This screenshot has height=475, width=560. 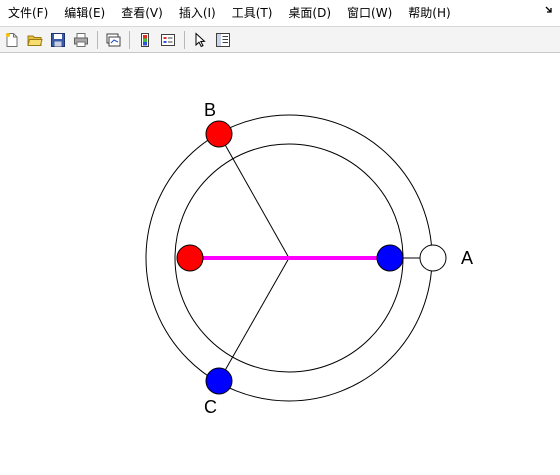 What do you see at coordinates (210, 110) in the screenshot?
I see `label-b: B` at bounding box center [210, 110].